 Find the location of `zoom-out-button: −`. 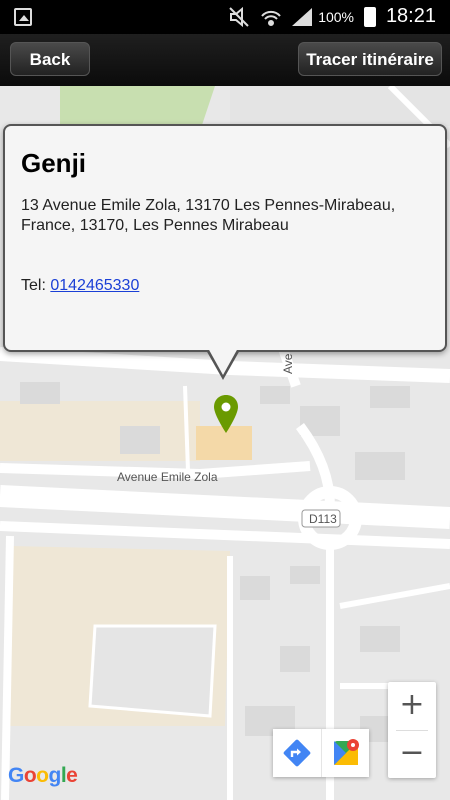

zoom-out-button: − is located at coordinates (412, 754).